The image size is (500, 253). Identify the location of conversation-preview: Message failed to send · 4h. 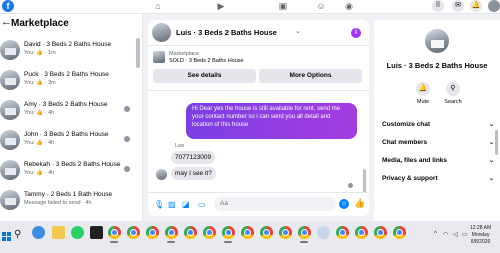
(58, 203).